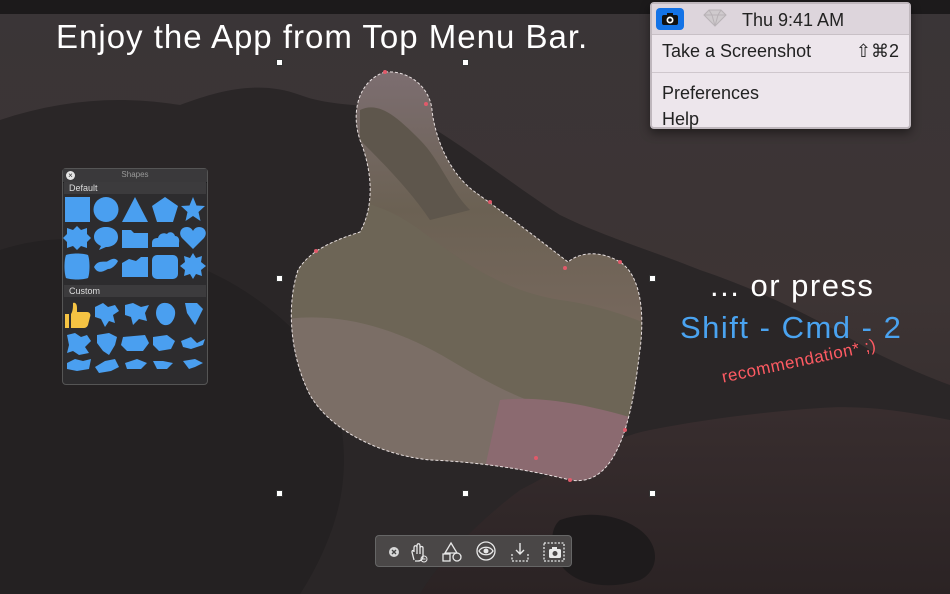 Image resolution: width=950 pixels, height=594 pixels. Describe the element at coordinates (780, 72) in the screenshot. I see `menu-divider` at that location.